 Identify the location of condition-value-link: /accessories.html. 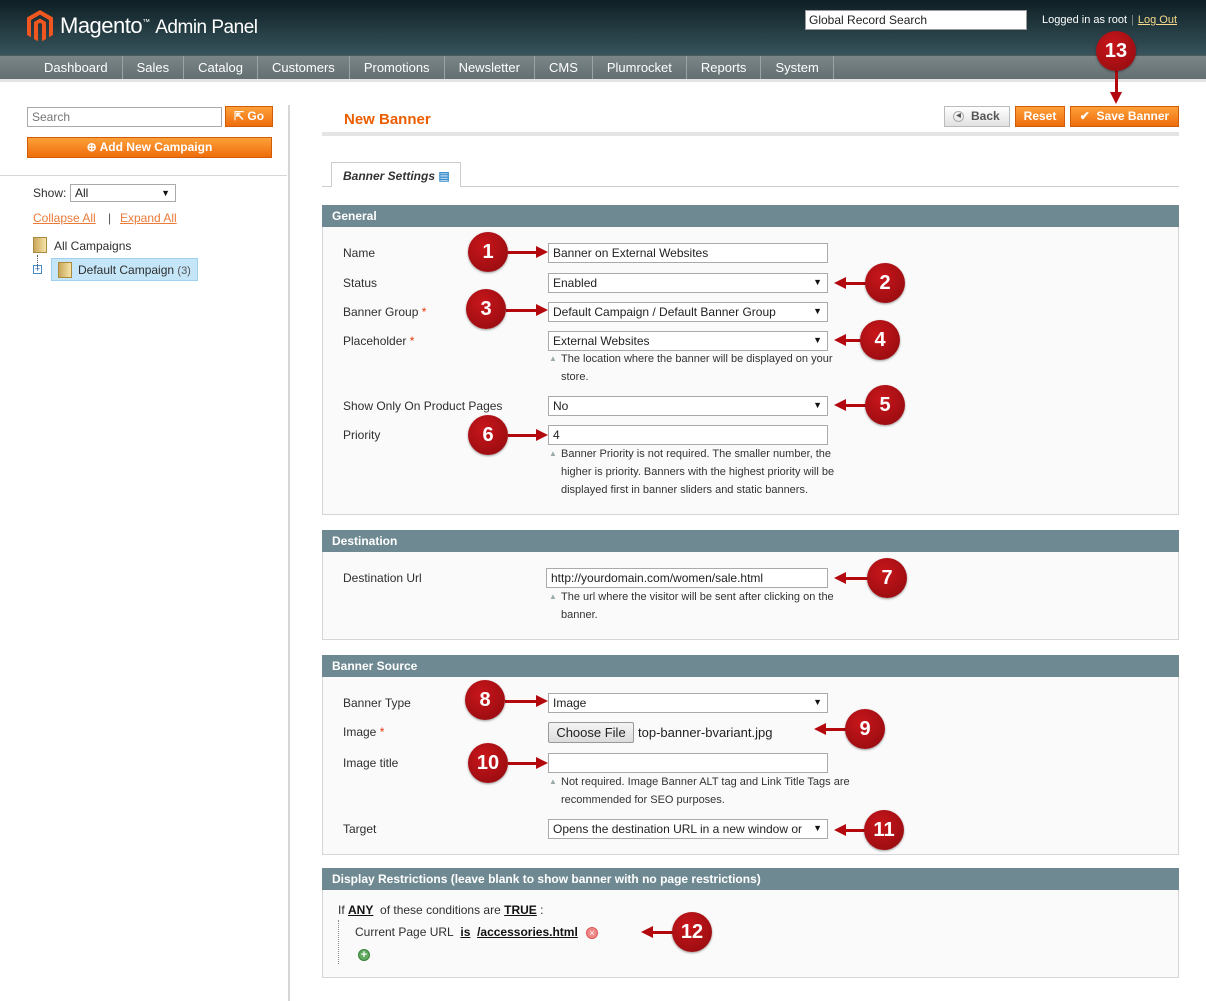
(527, 932).